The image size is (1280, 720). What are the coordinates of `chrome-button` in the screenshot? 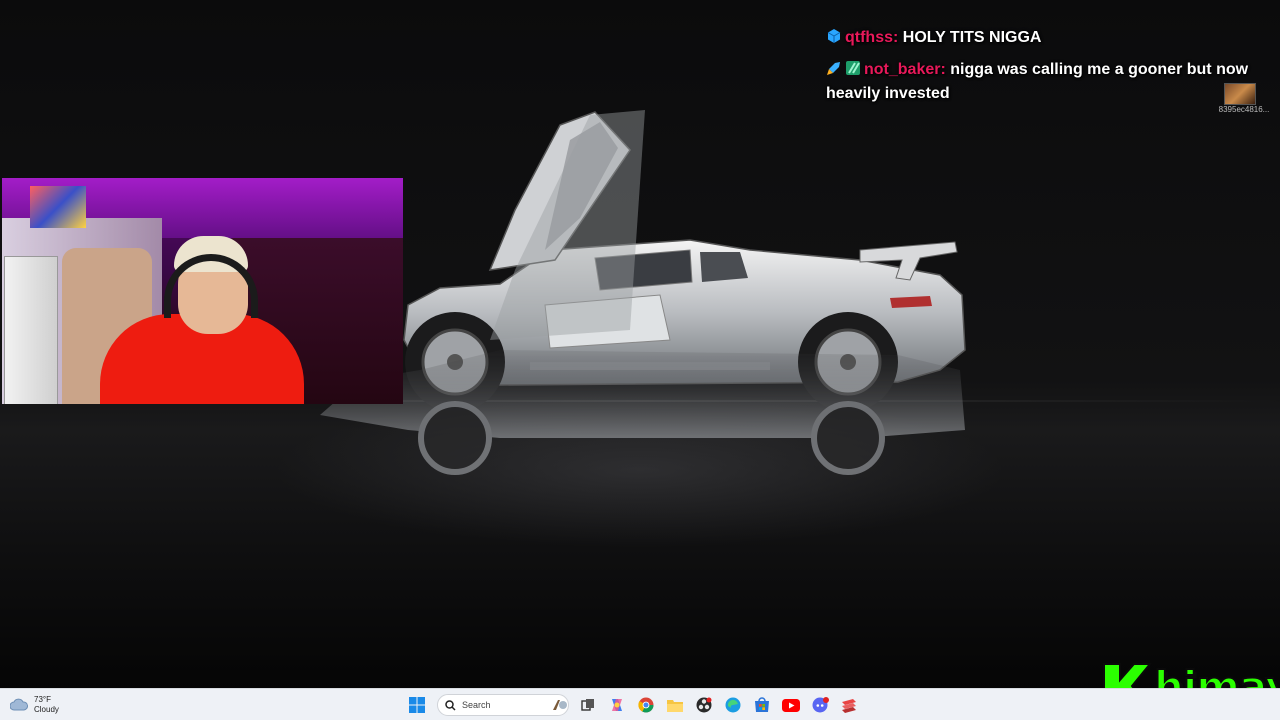 It's located at (646, 705).